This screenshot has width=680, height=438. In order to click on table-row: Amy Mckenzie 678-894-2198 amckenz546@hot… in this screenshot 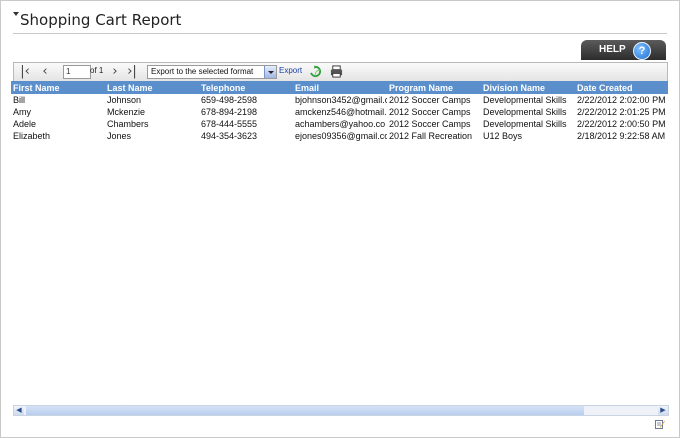, I will do `click(339, 112)`.